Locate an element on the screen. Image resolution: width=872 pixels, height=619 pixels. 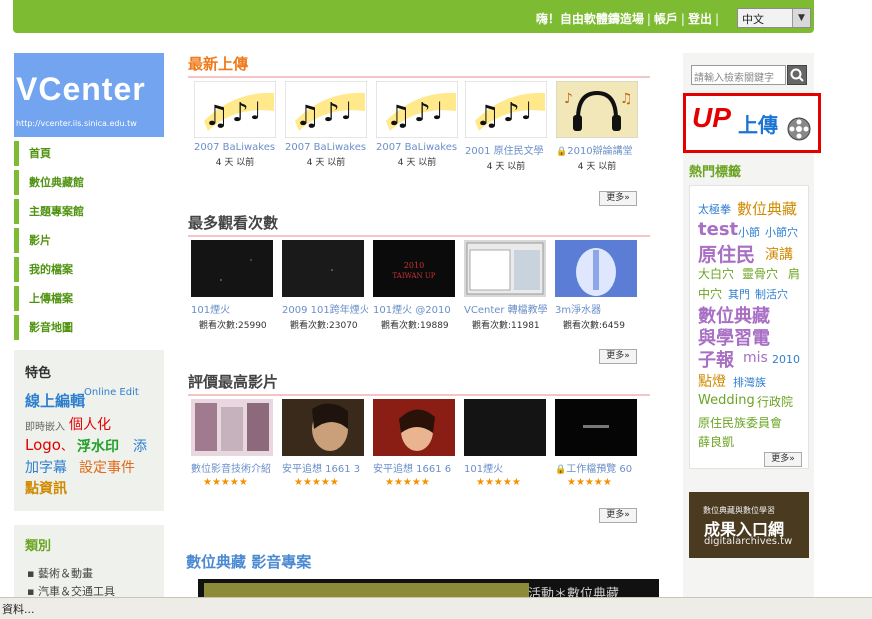
video-caption: 2001 原住民文學 is located at coordinates (508, 149).